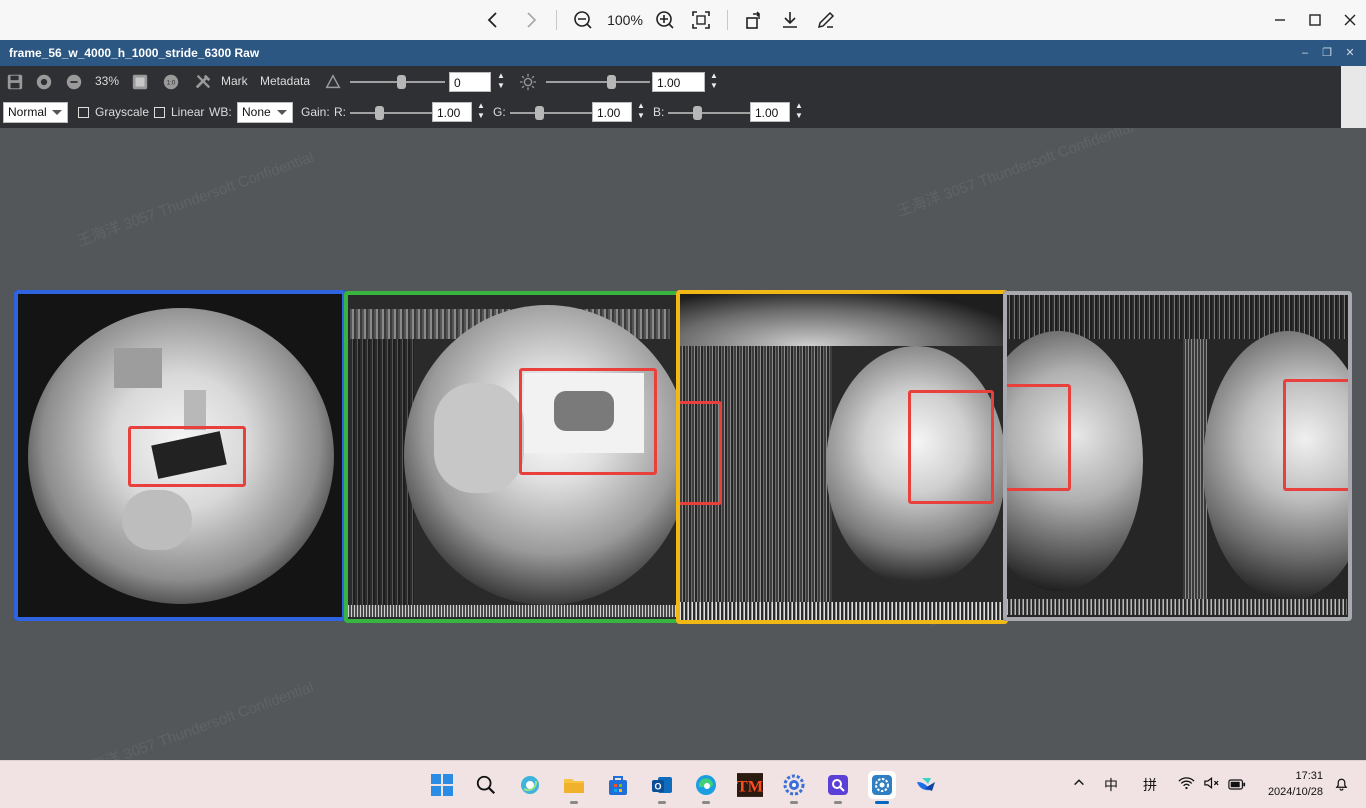 The image size is (1366, 808). I want to click on tm-app-icon: TM, so click(750, 785).